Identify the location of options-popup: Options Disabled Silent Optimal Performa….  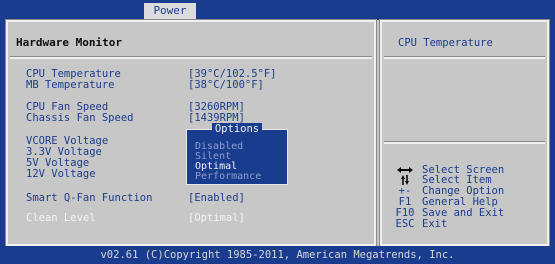
(237, 154).